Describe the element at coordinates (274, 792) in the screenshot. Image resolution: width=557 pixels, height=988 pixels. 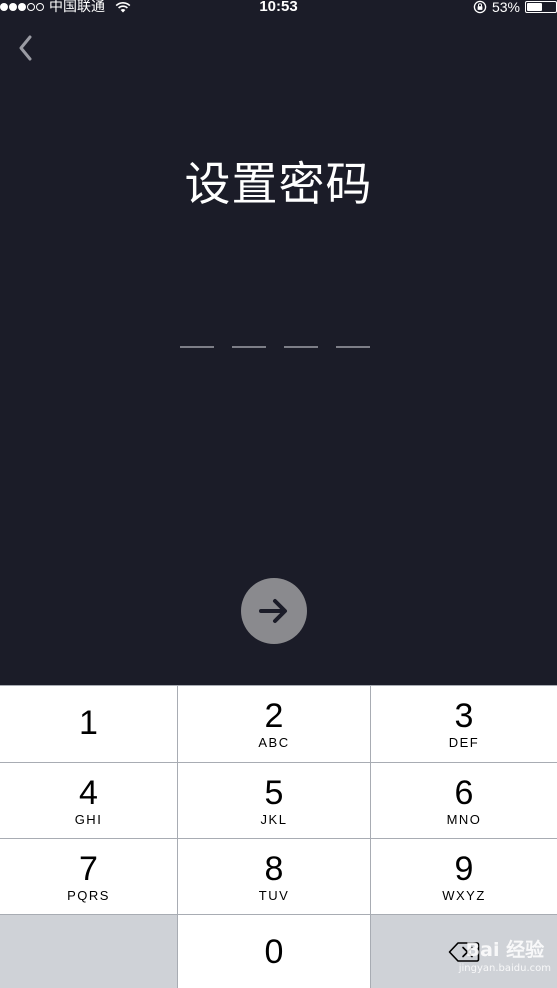
I see `key-digit: 5` at that location.